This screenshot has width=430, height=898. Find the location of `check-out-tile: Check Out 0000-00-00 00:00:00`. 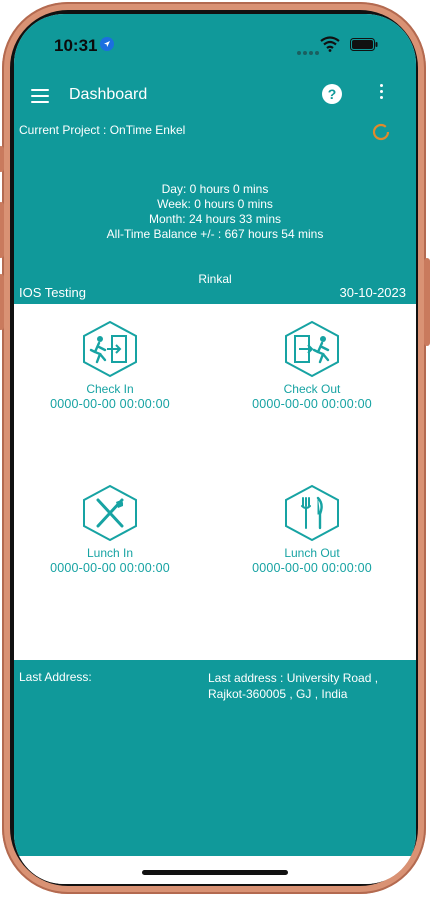

check-out-tile: Check Out 0000-00-00 00:00:00 is located at coordinates (312, 366).